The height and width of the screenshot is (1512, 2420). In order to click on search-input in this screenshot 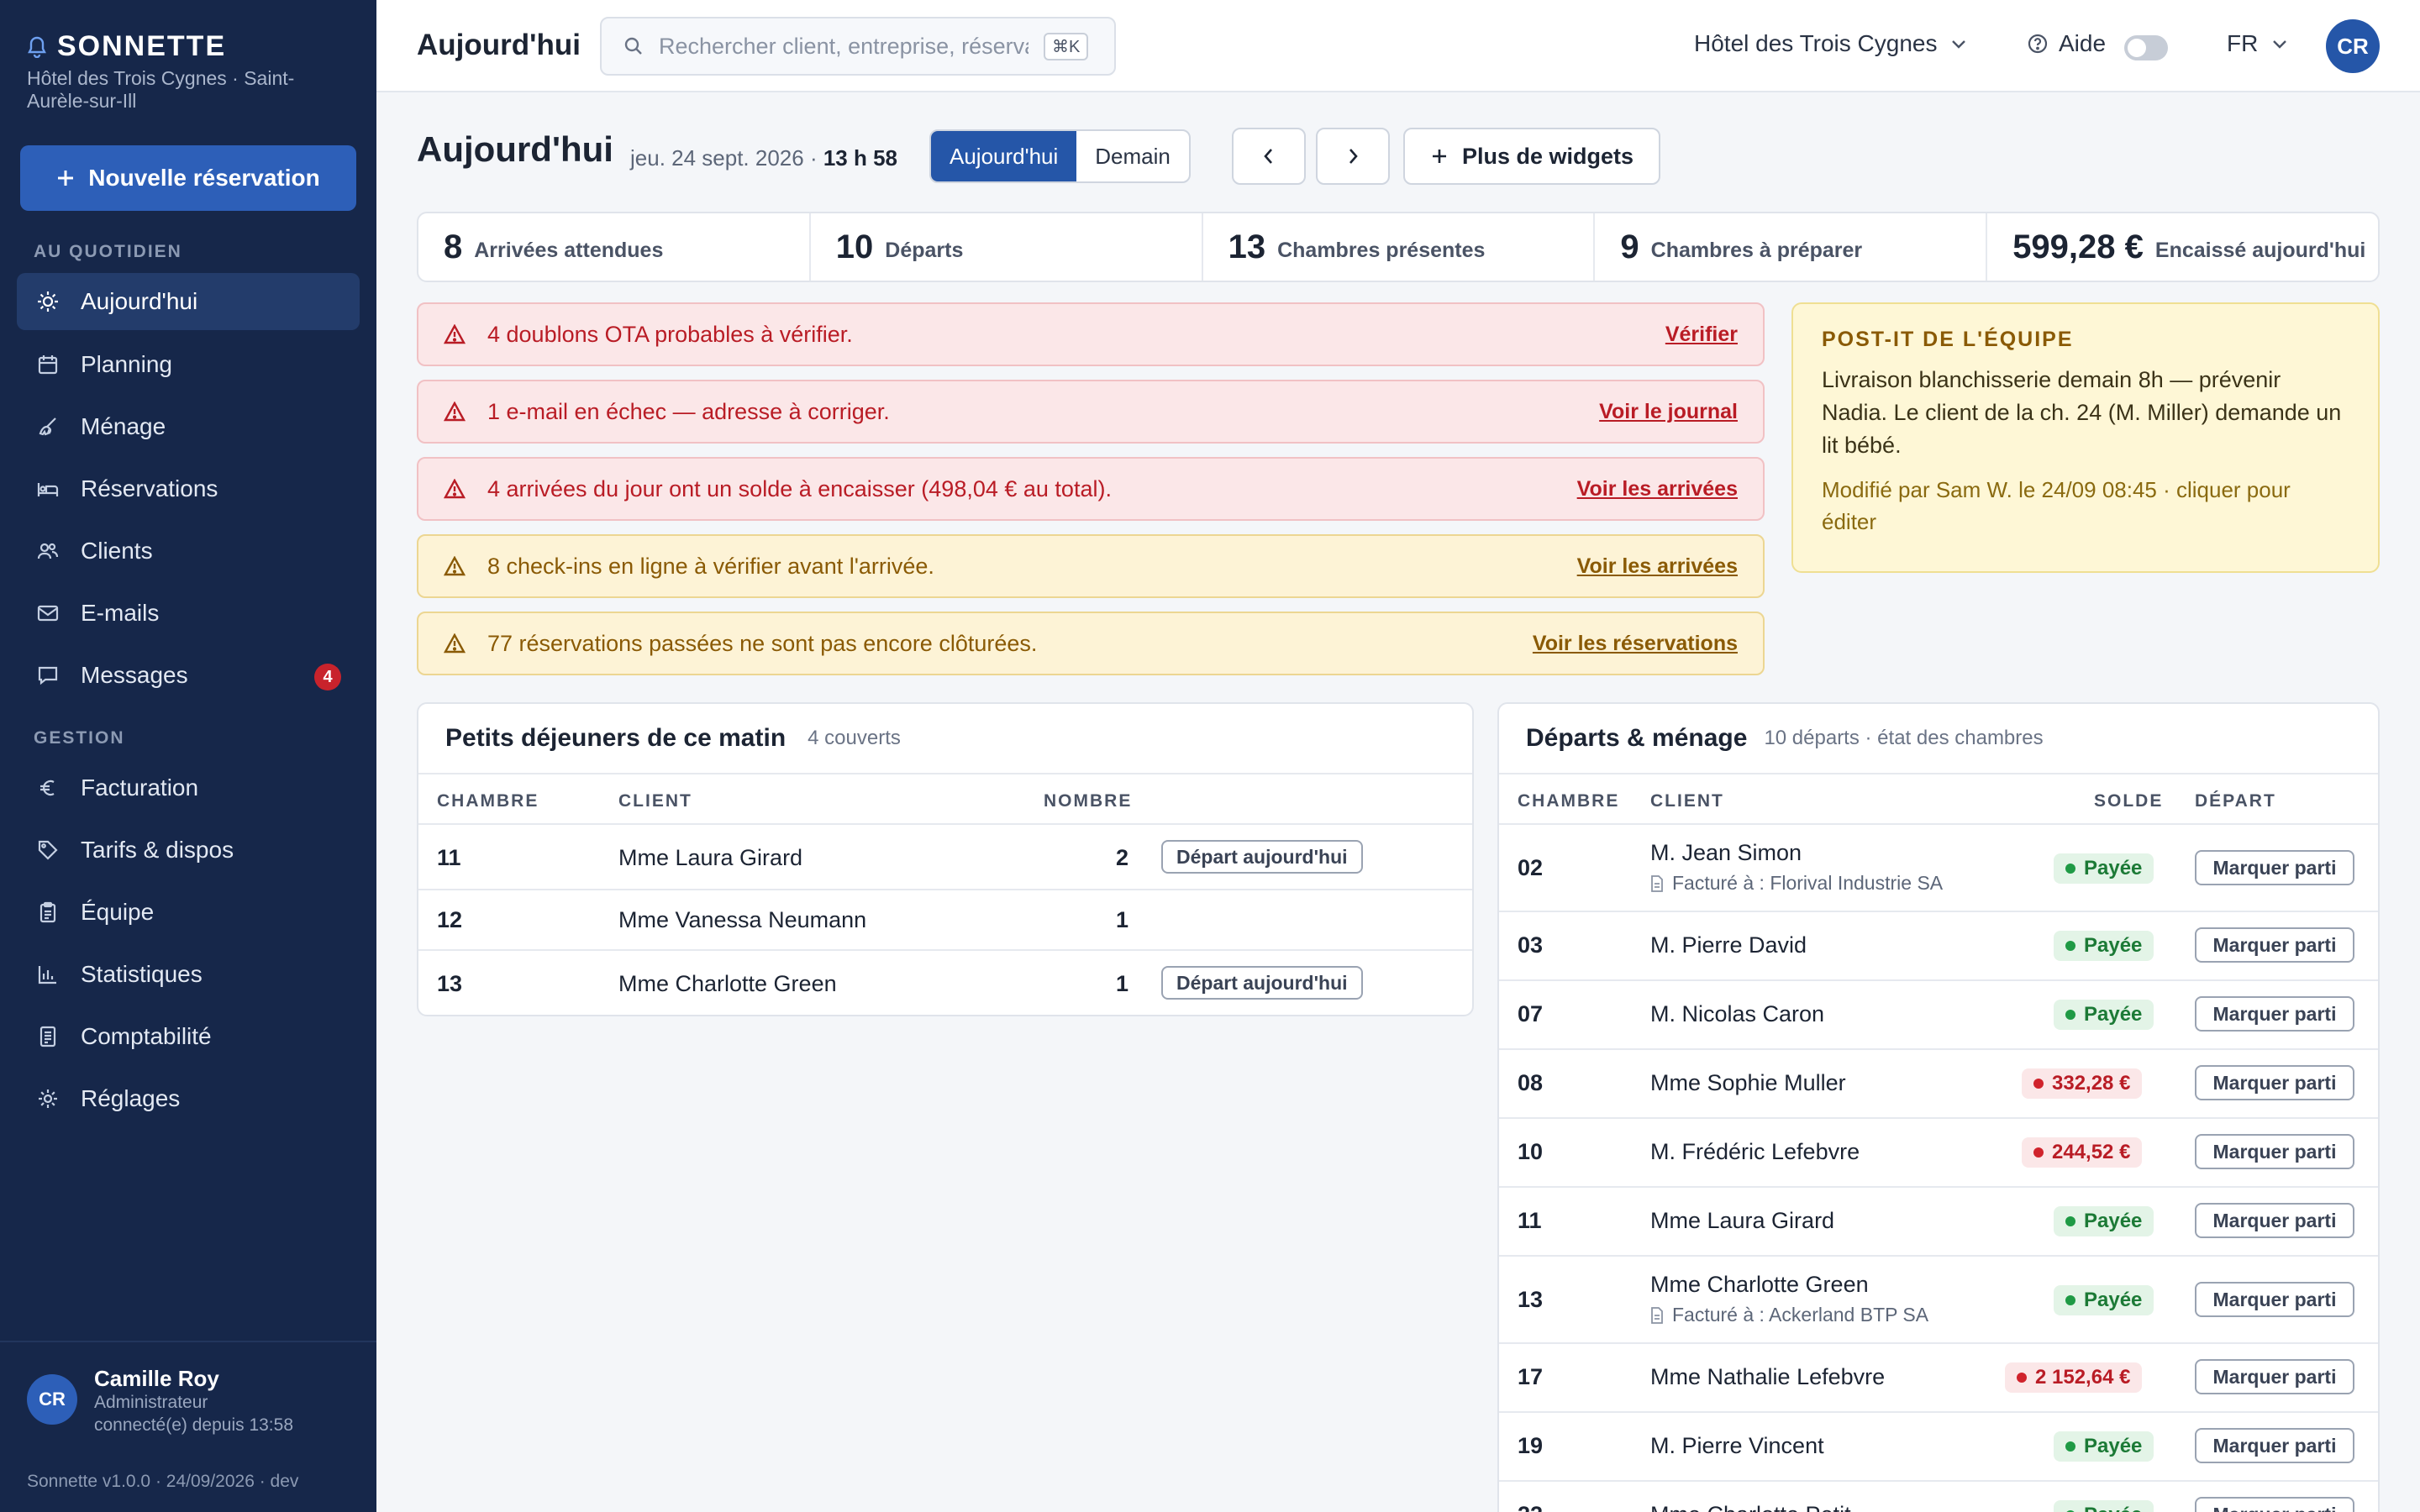, I will do `click(843, 46)`.